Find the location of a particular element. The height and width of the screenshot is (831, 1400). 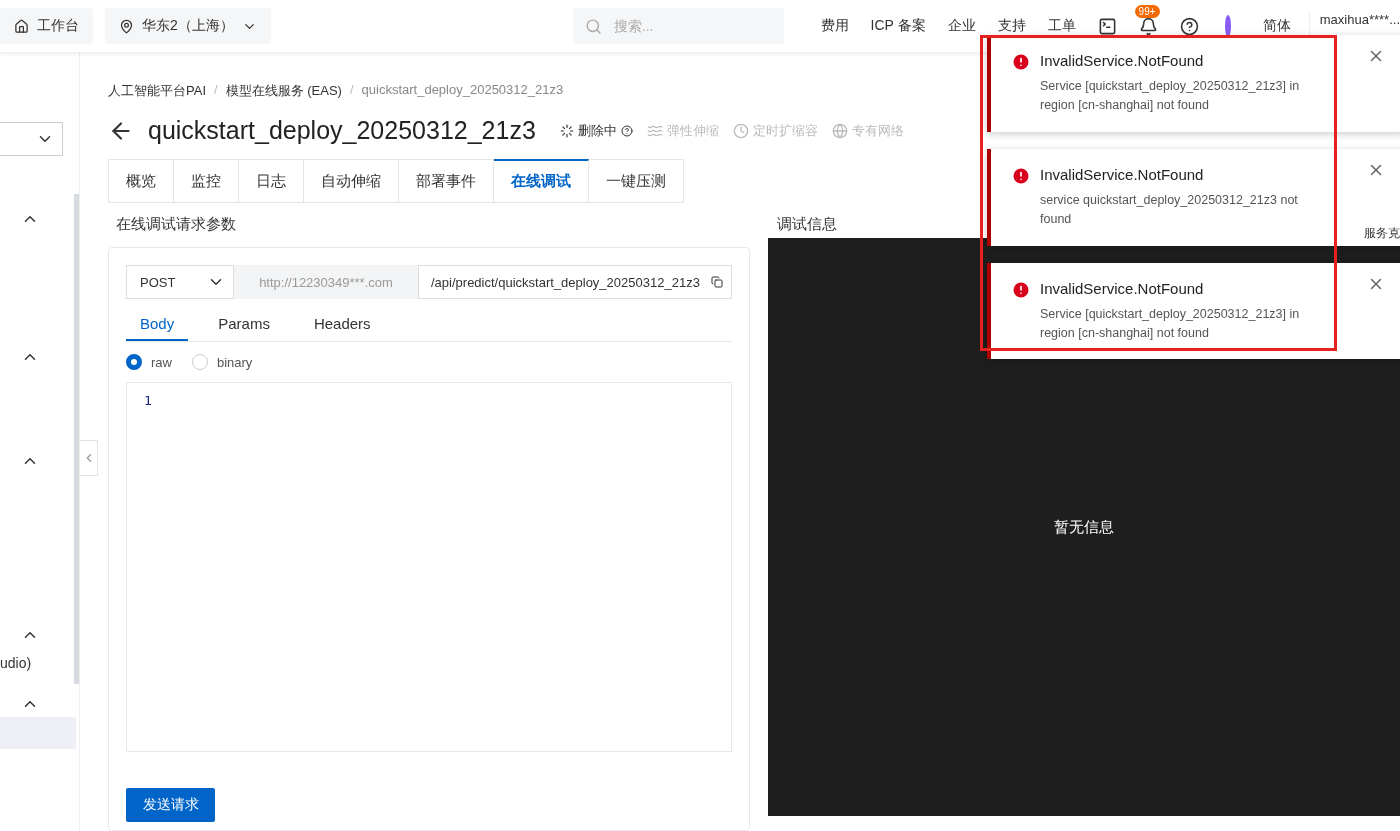

path-field: /api/predict/quickstart_deploy_20250312_21z3 is located at coordinates (575, 282).